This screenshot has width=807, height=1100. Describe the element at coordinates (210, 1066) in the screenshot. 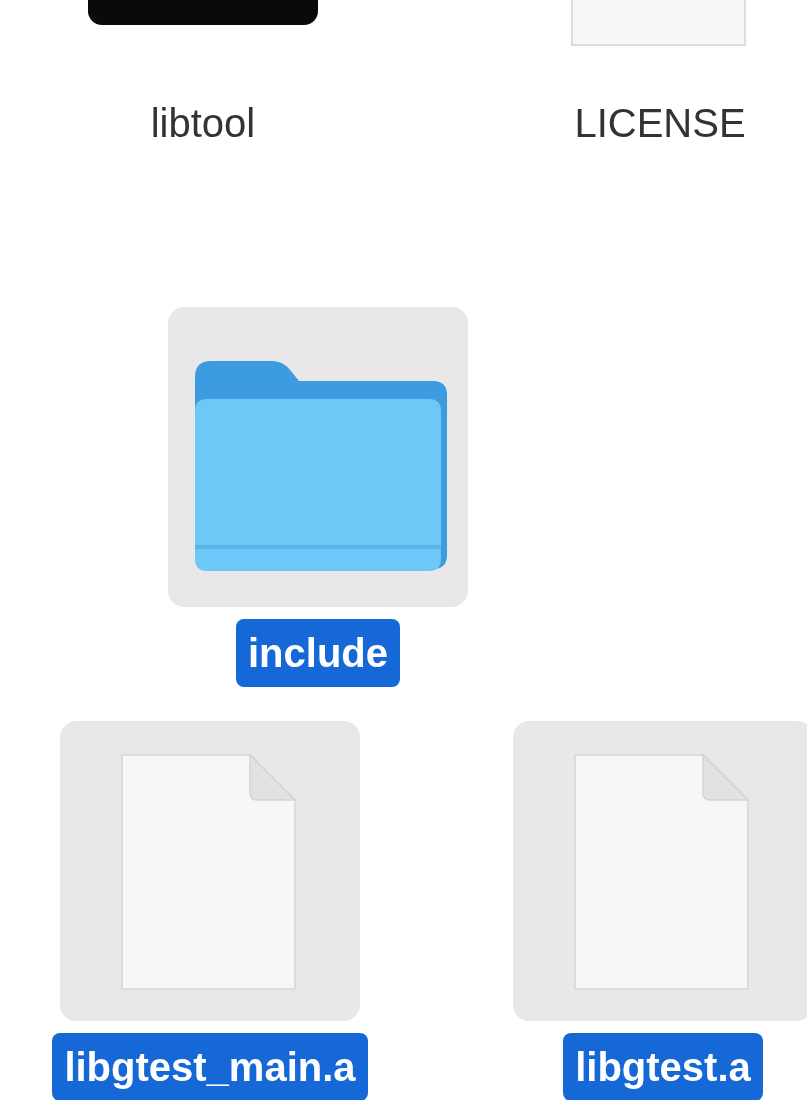

I see `file-name-label: libgtest_main.a` at that location.